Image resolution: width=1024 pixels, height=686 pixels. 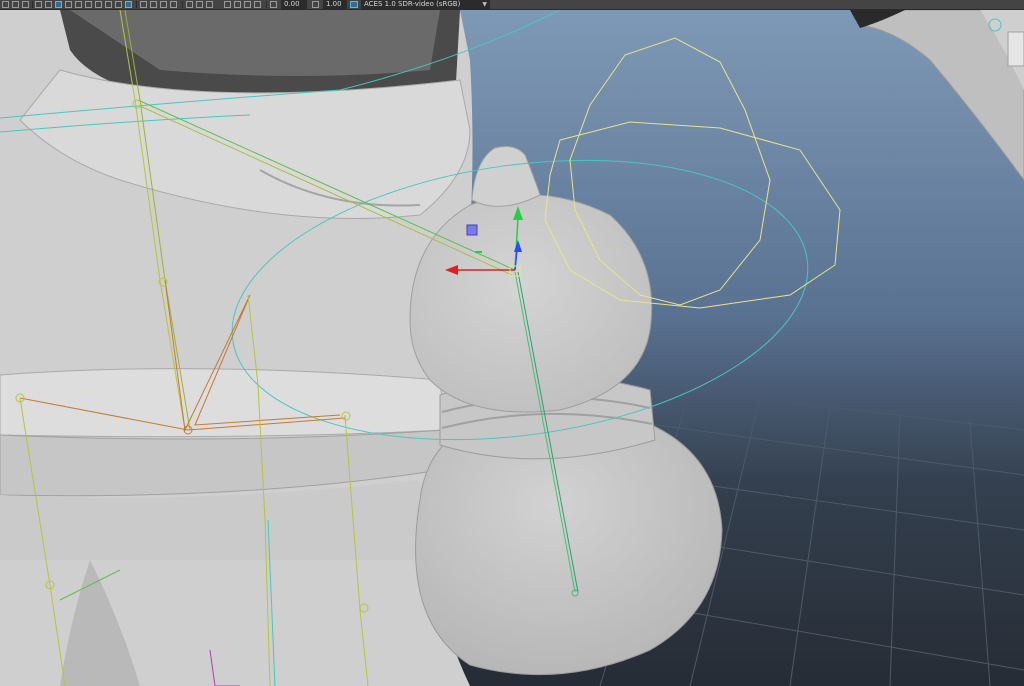 What do you see at coordinates (68, 4) in the screenshot?
I see `shadows-icon` at bounding box center [68, 4].